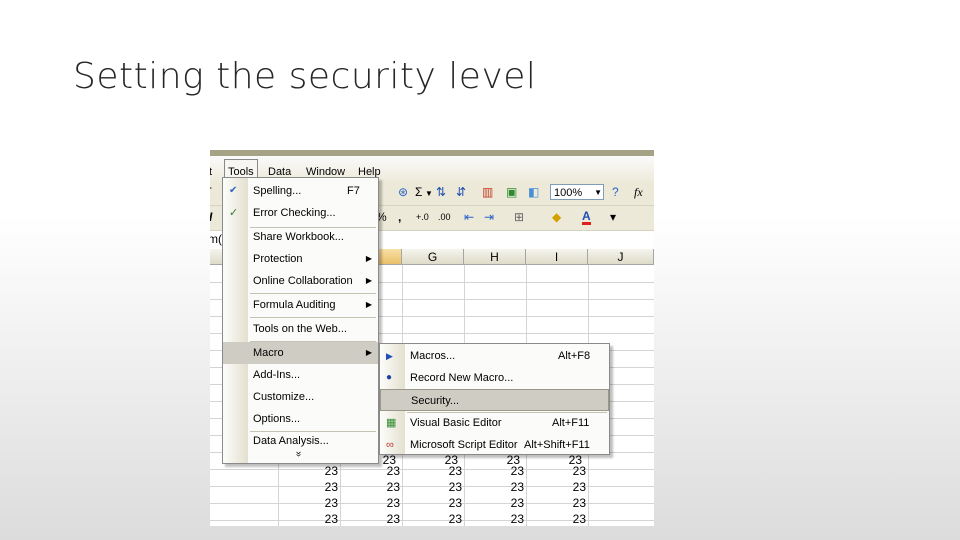  Describe the element at coordinates (418, 192) in the screenshot. I see `autosum-icon: Σ` at that location.